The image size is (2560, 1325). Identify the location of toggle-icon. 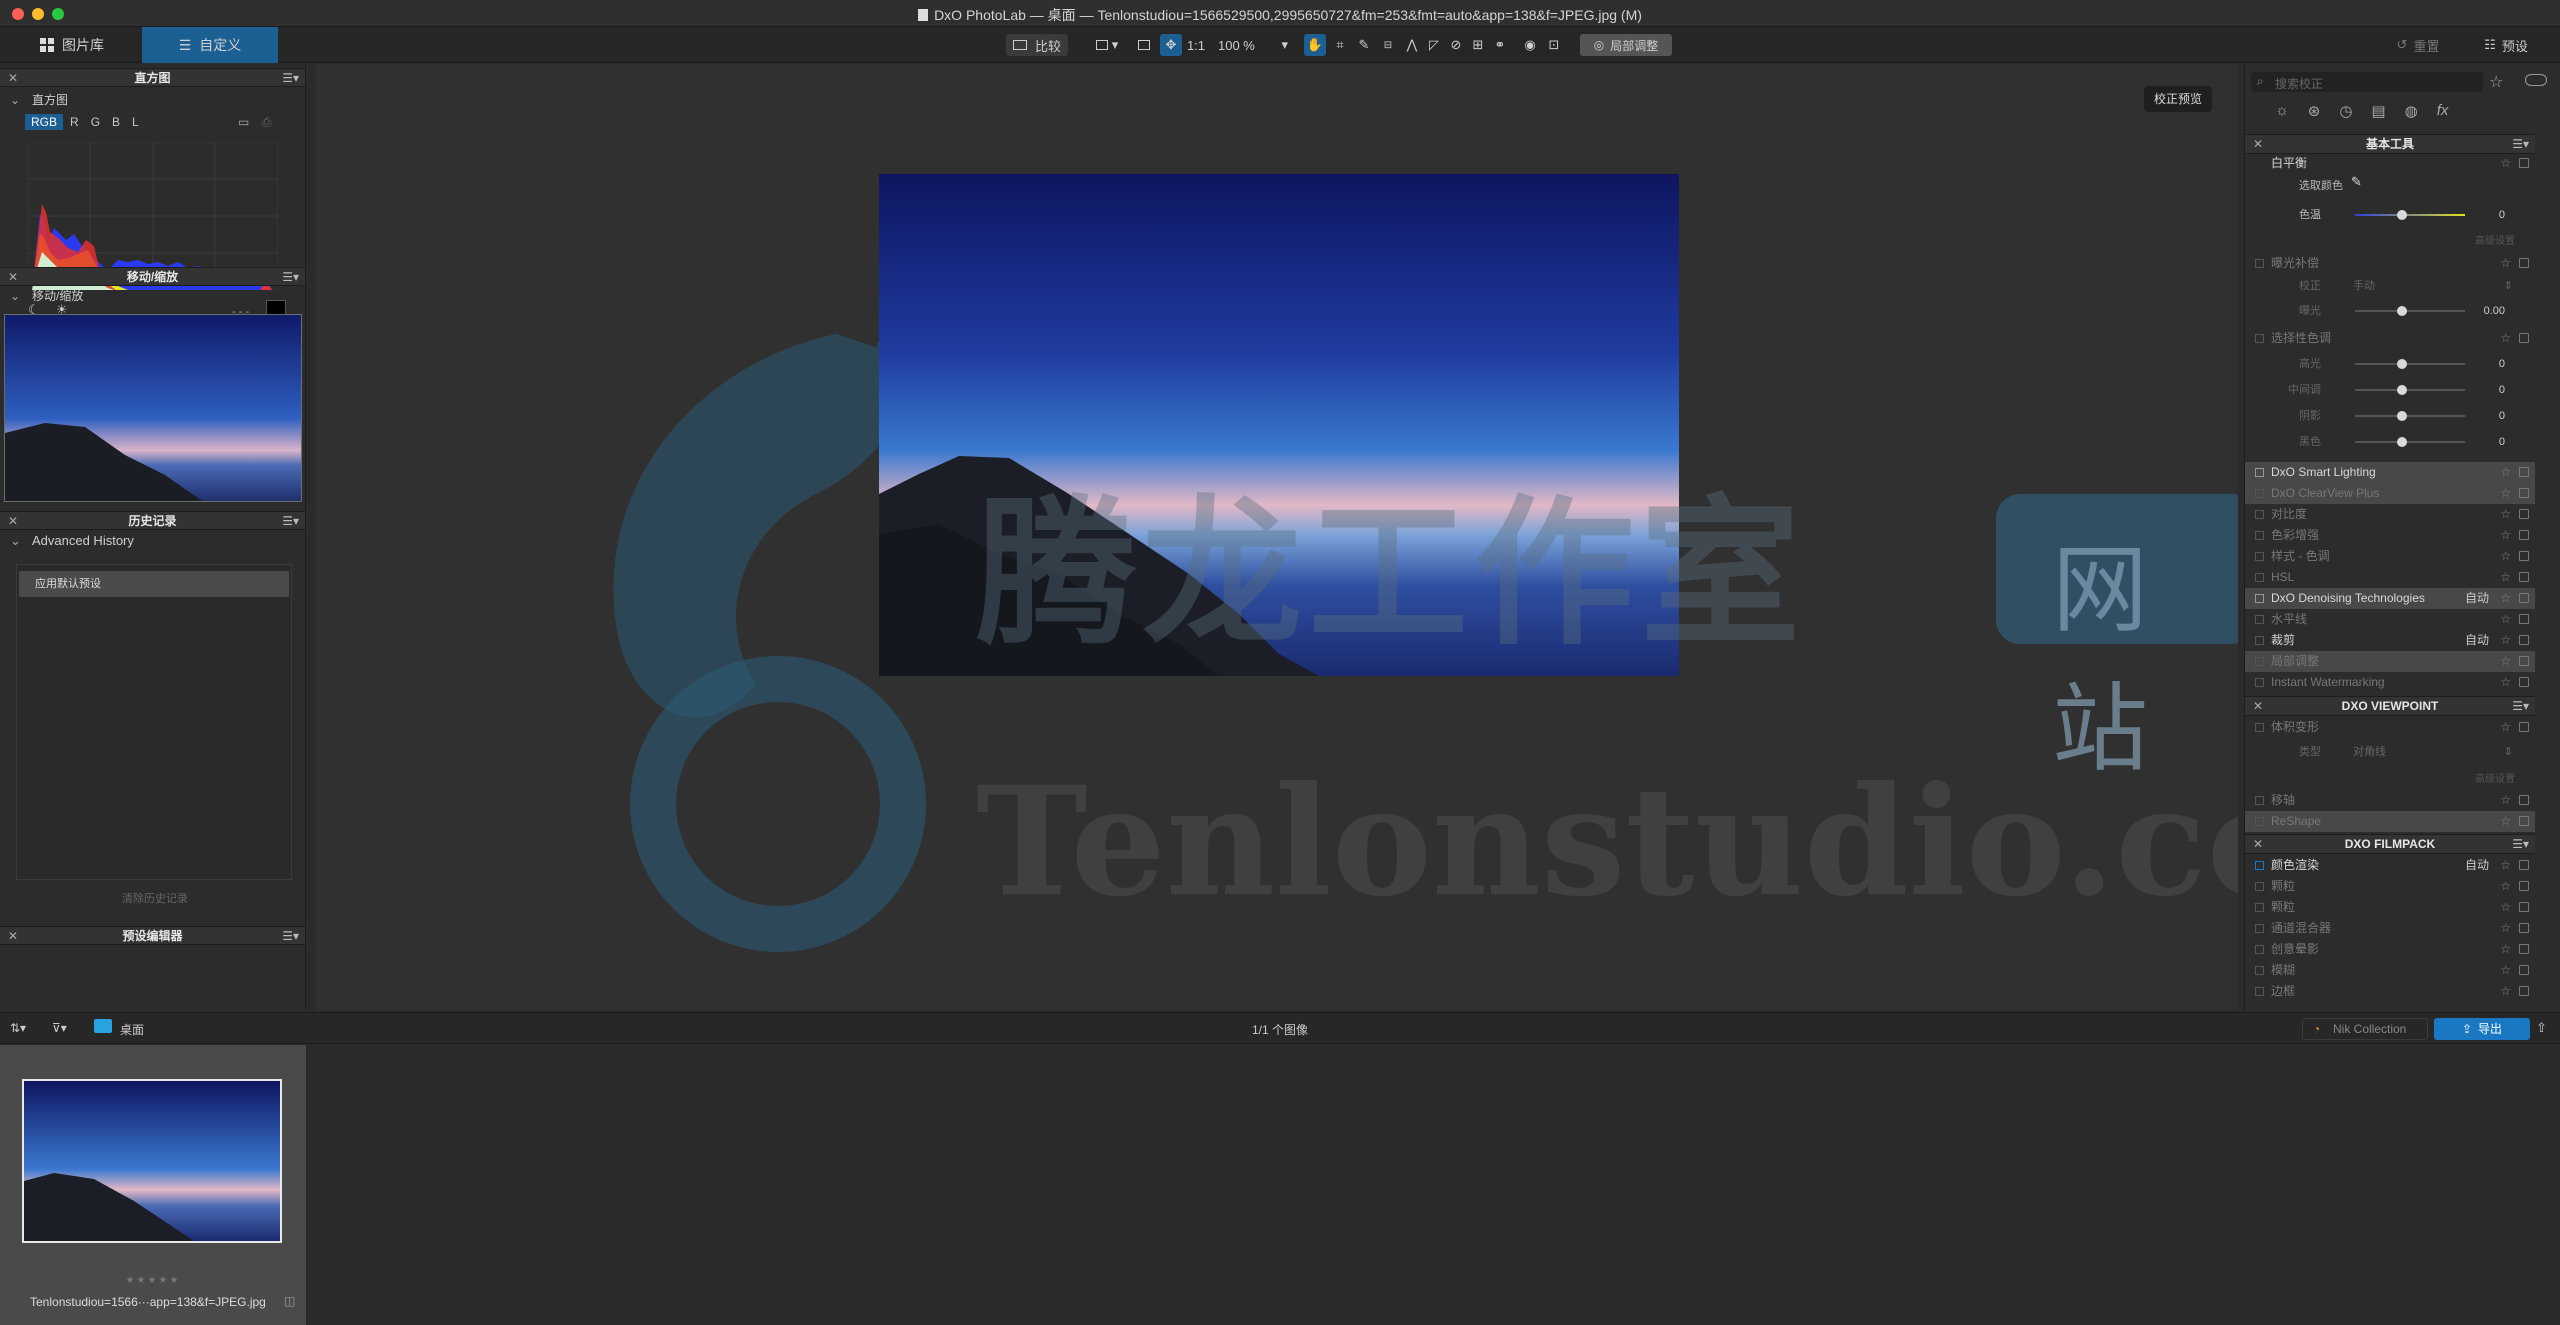
(2536, 80).